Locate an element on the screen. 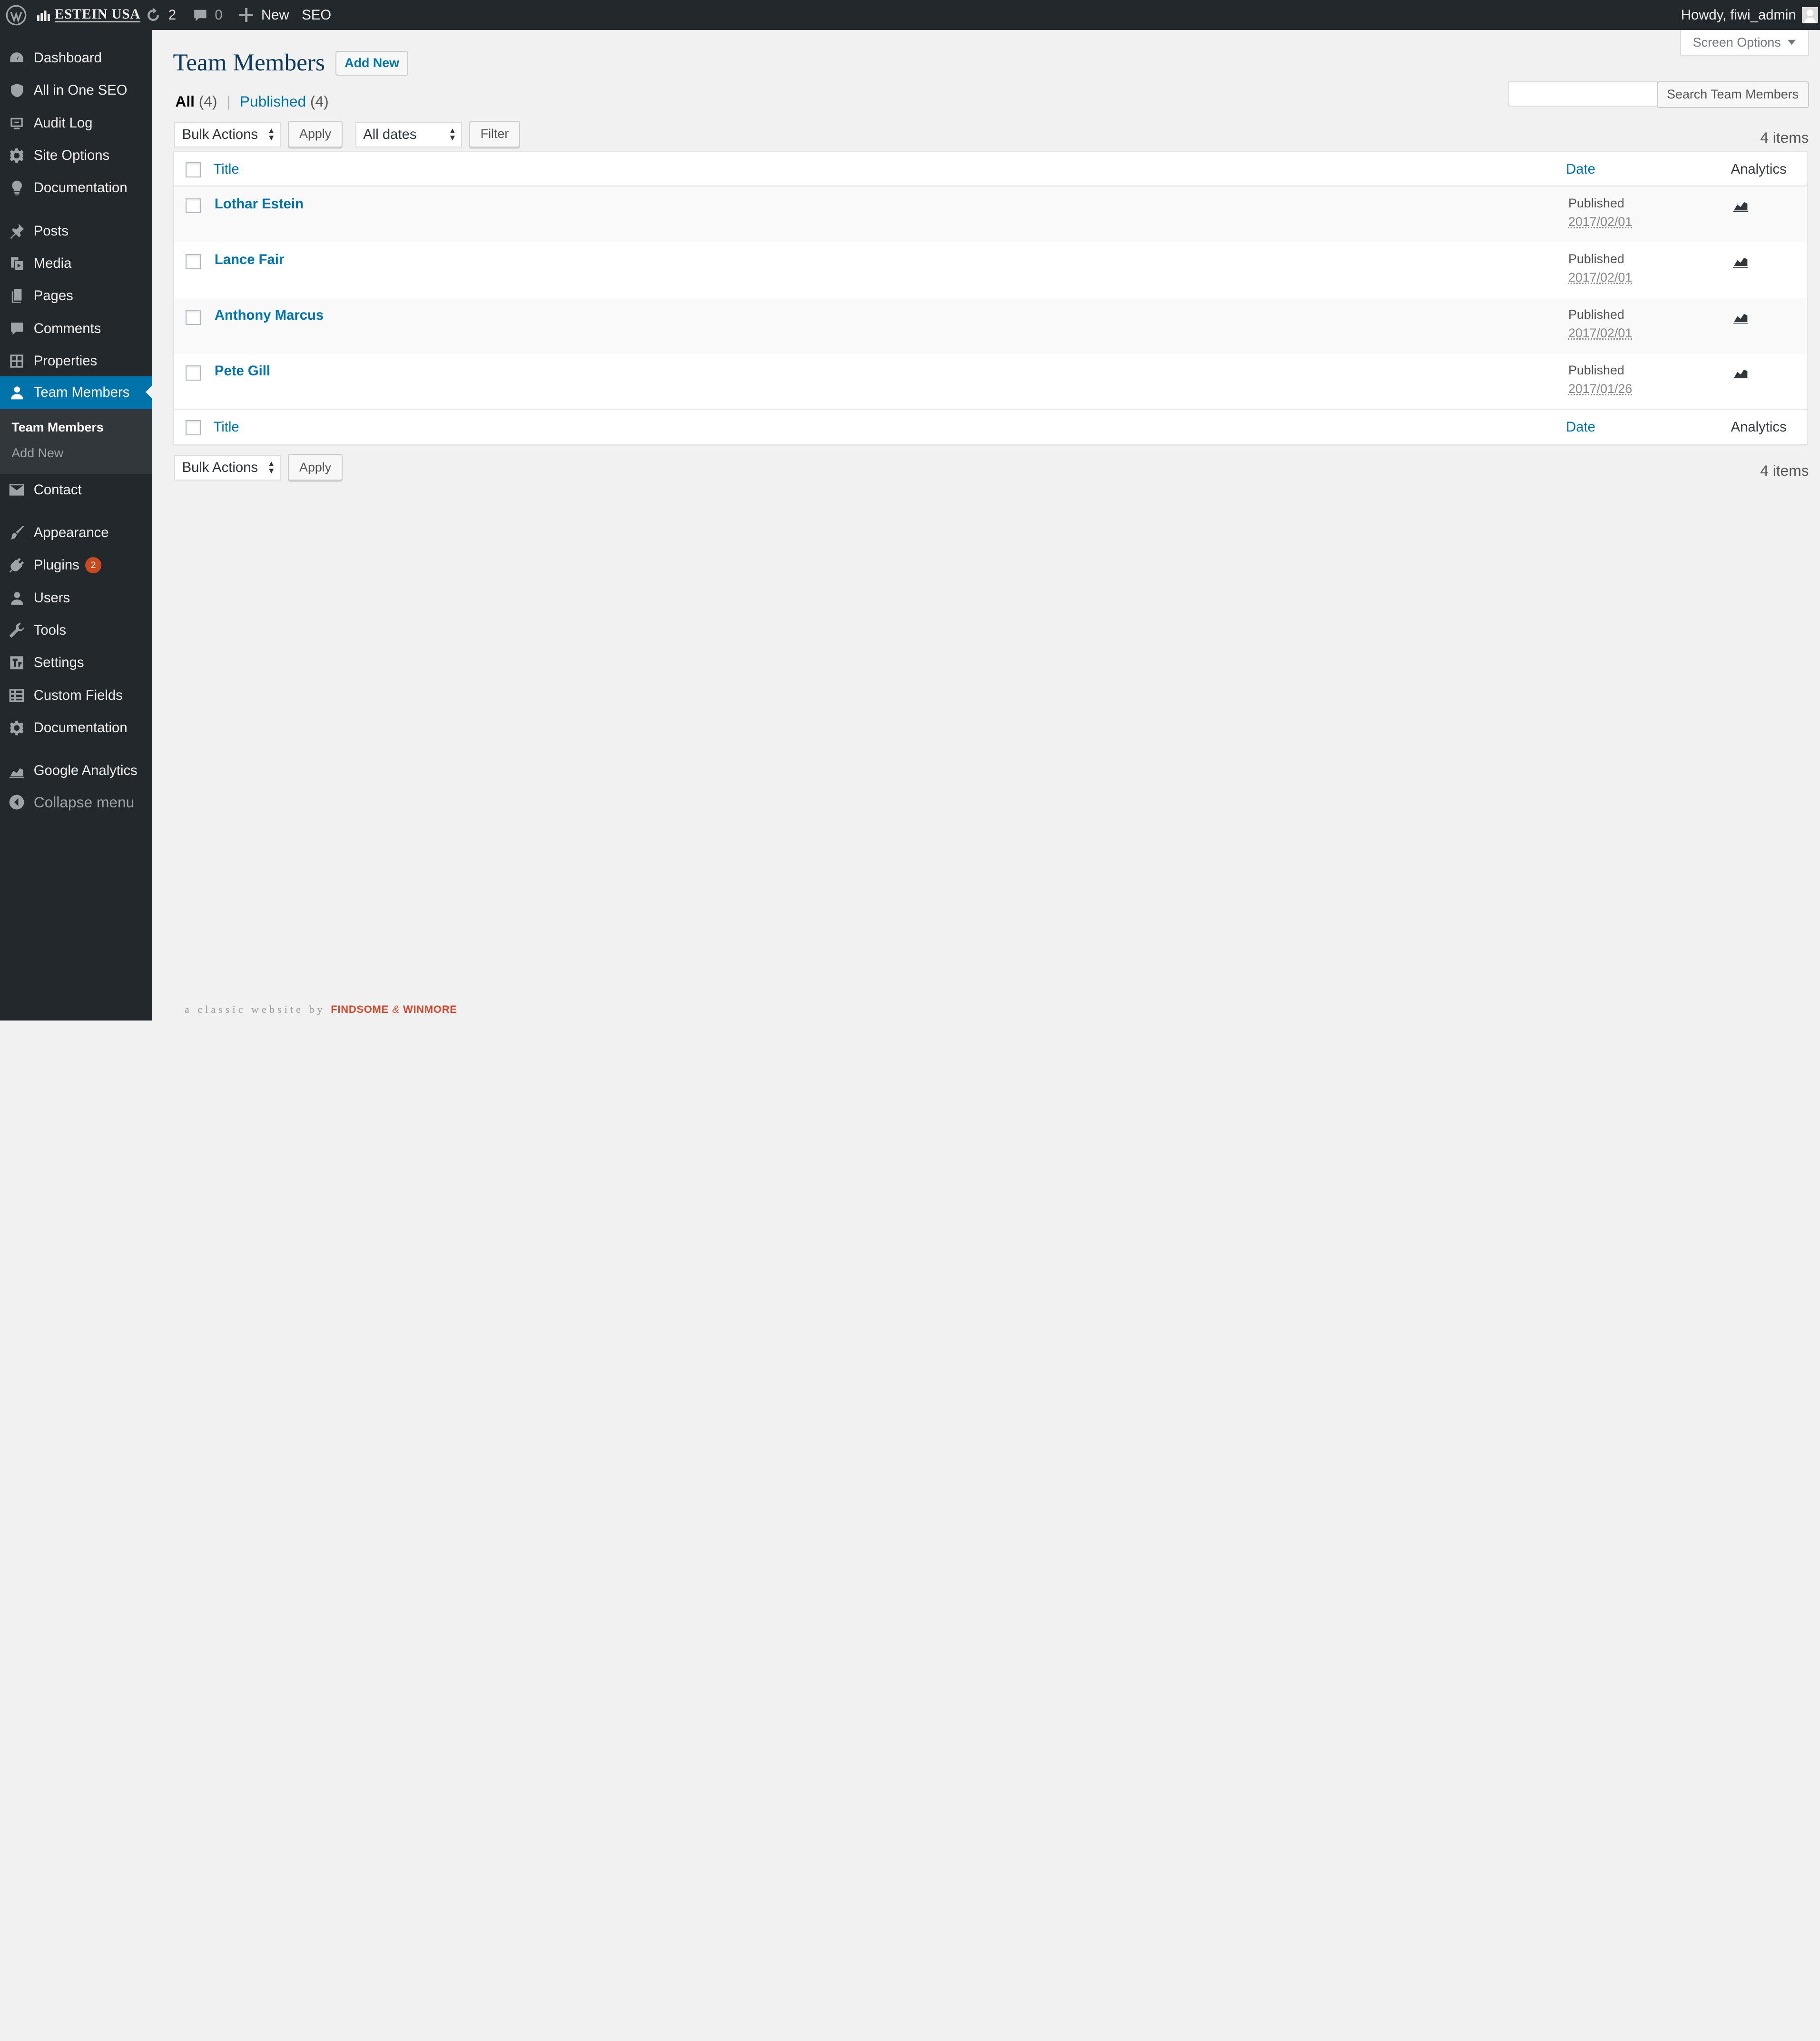 The width and height of the screenshot is (1820, 2041). sidebar-item-label: Plugins is located at coordinates (56, 565).